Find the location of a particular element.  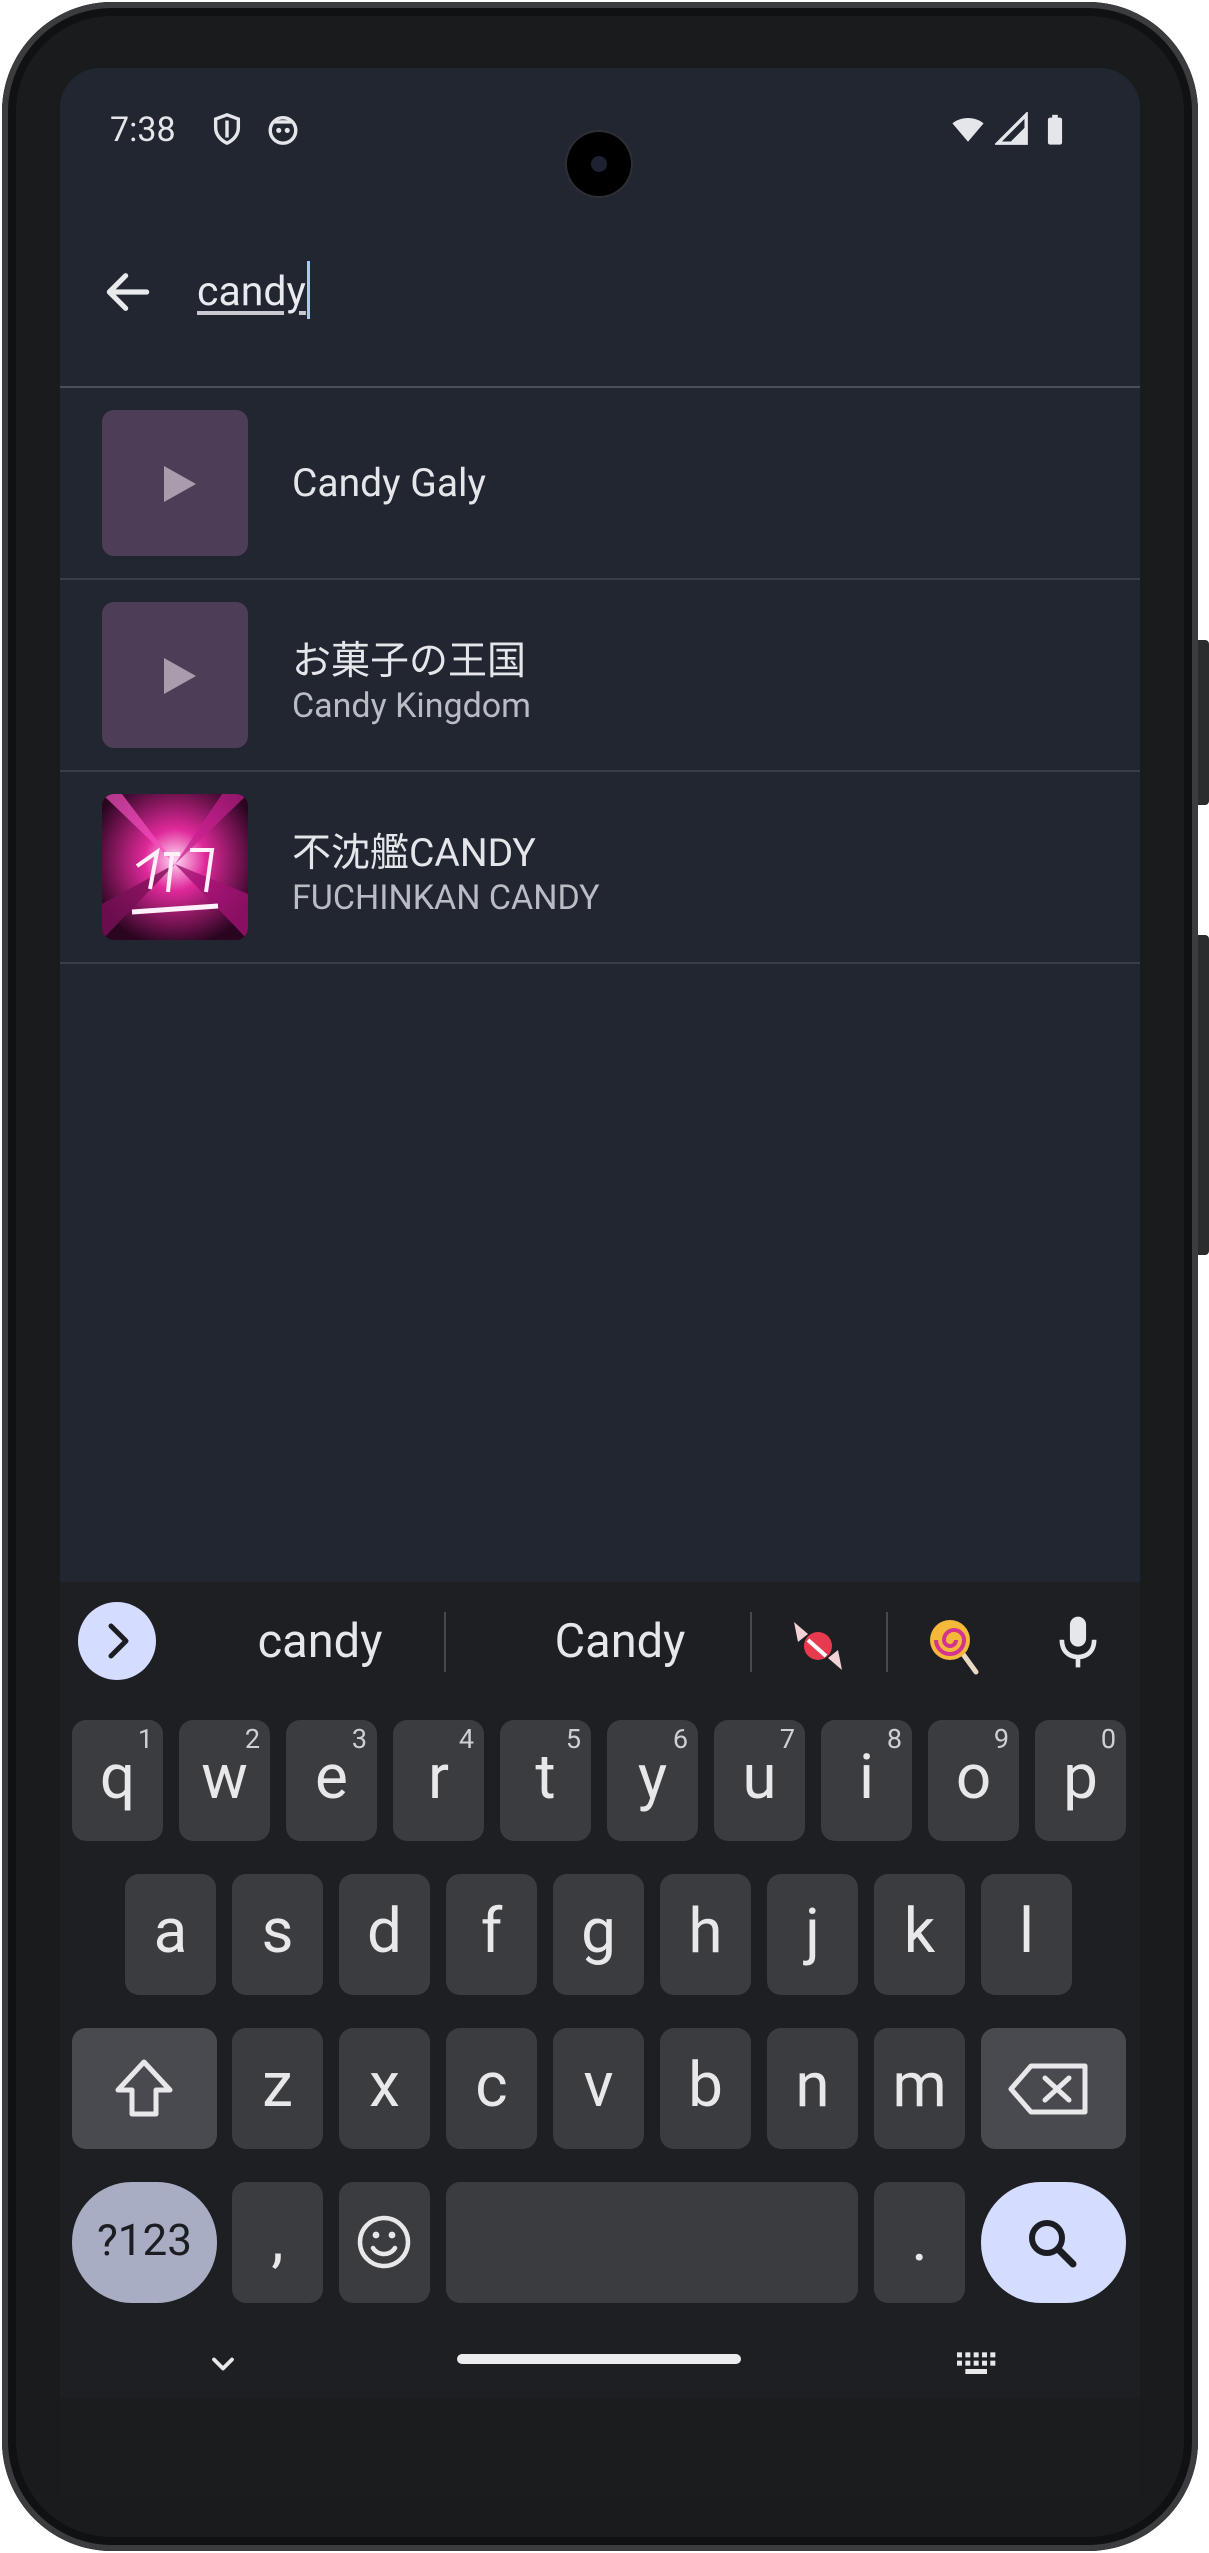

home-indicator is located at coordinates (599, 2359).